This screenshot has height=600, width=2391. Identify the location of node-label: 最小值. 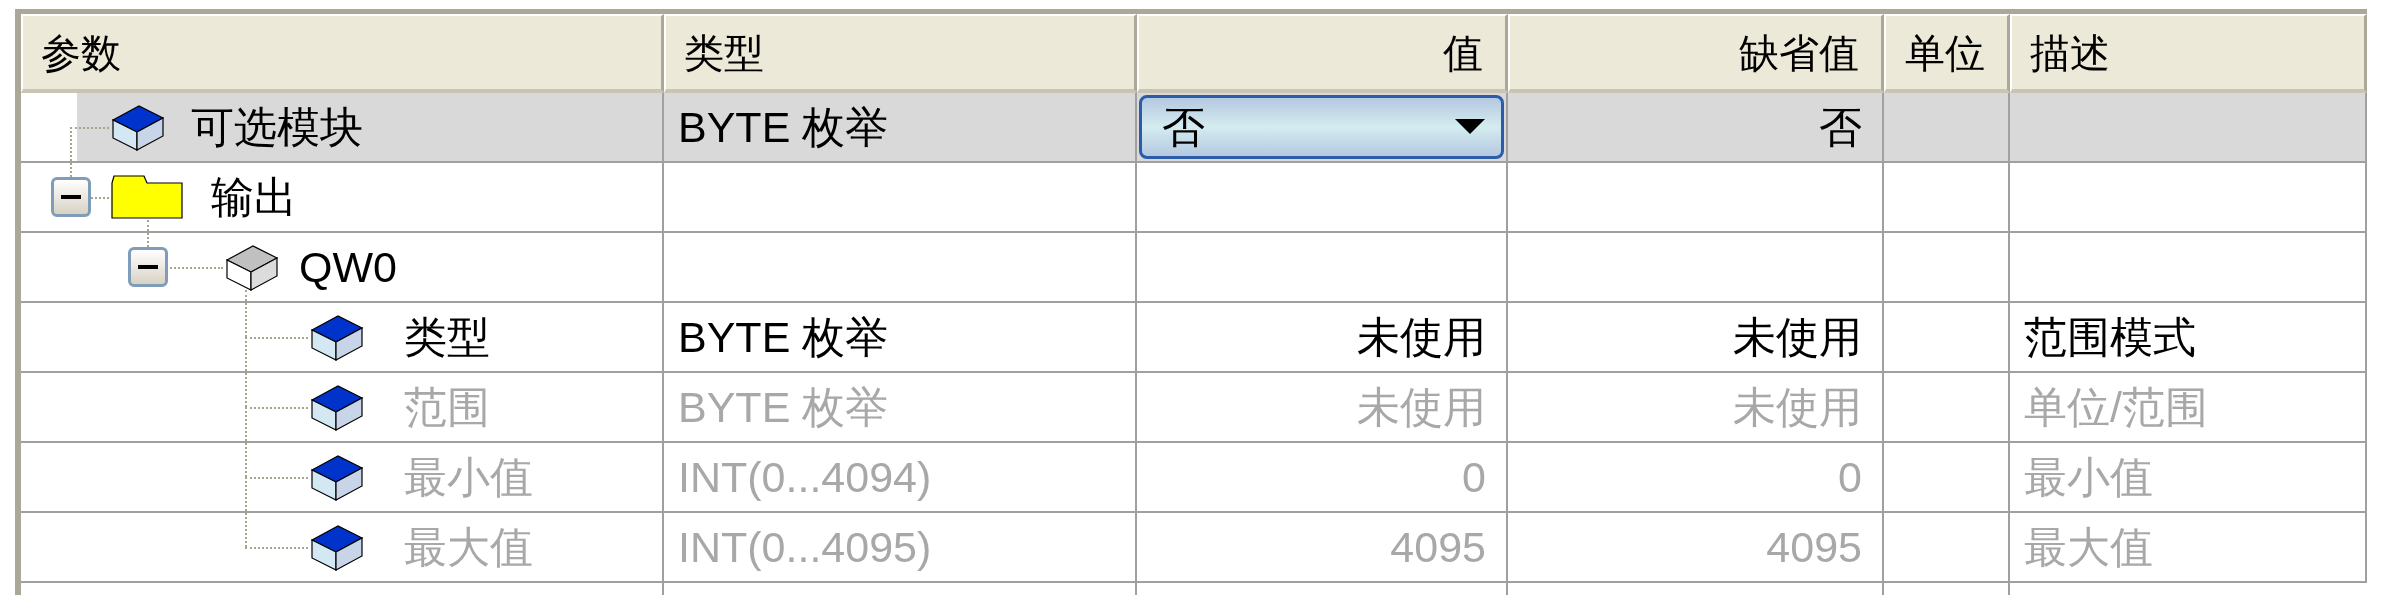
(468, 477).